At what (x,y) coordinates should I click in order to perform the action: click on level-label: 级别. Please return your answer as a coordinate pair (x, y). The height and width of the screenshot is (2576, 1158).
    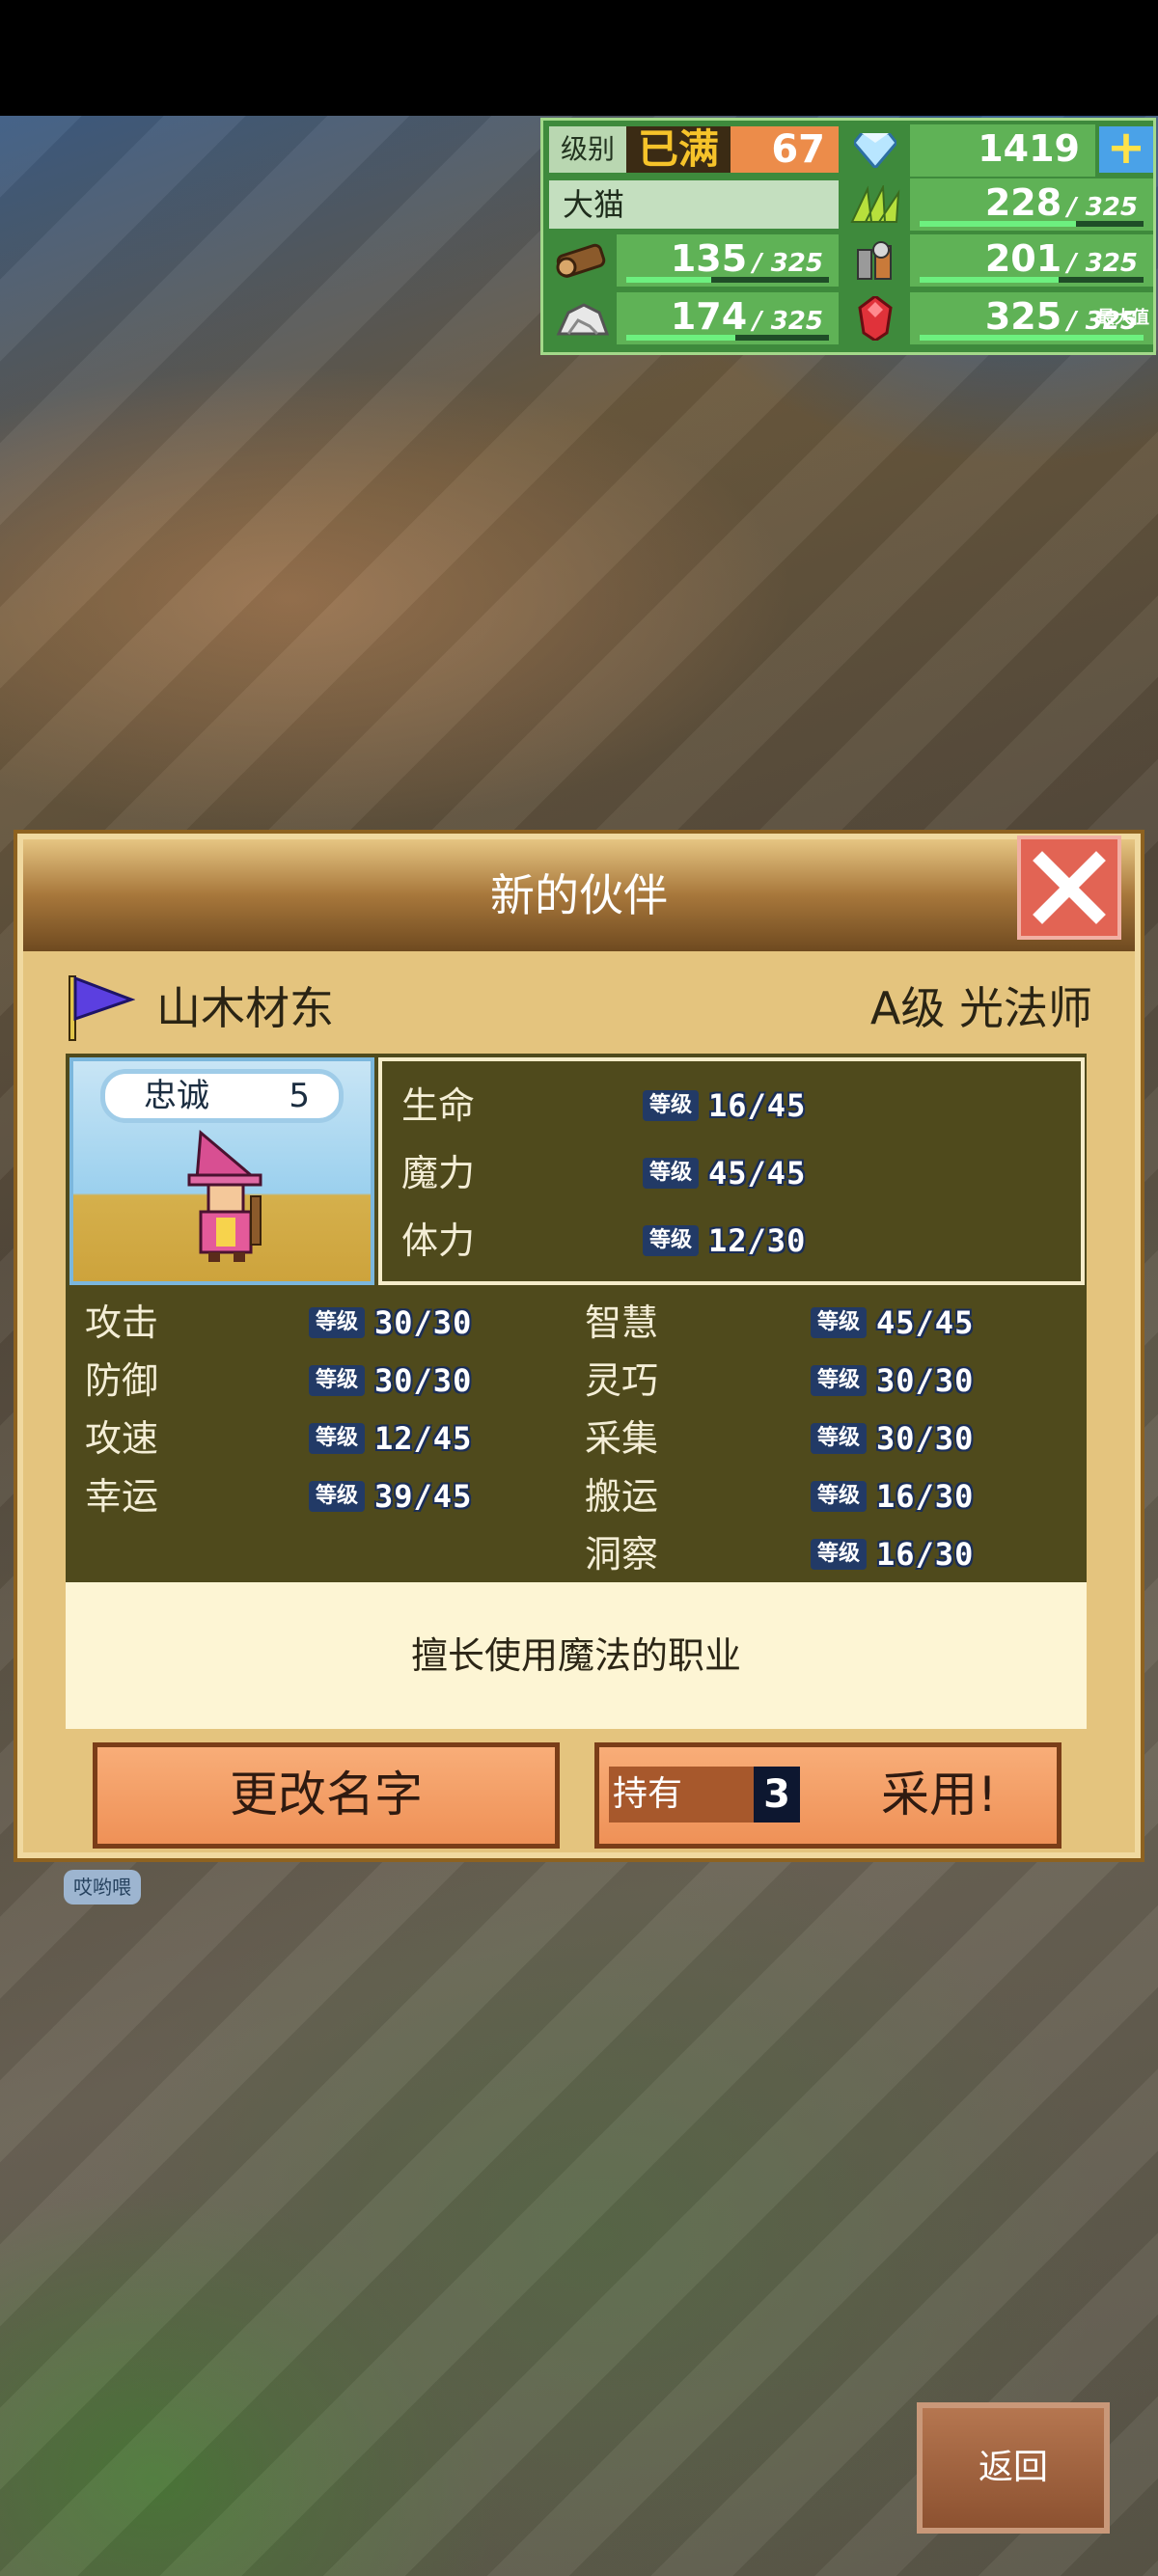
    Looking at the image, I should click on (587, 150).